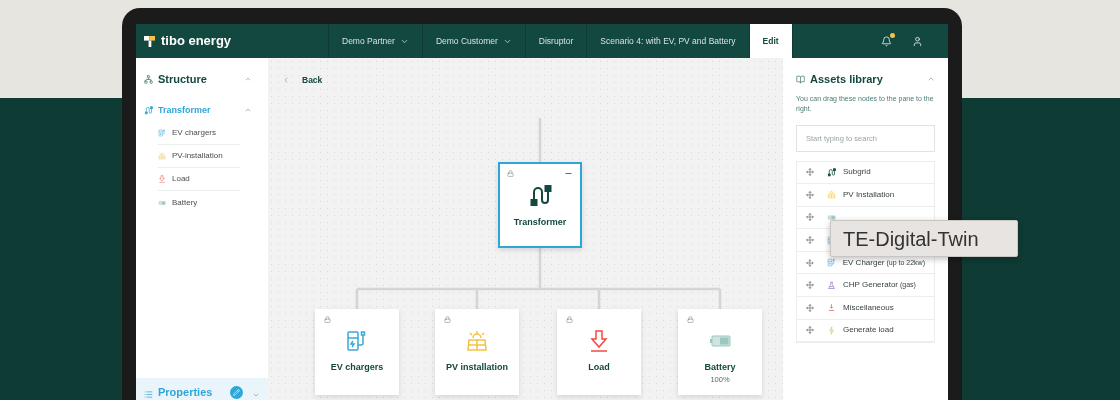  Describe the element at coordinates (196, 41) in the screenshot. I see `app-logo: tibo energy` at that location.